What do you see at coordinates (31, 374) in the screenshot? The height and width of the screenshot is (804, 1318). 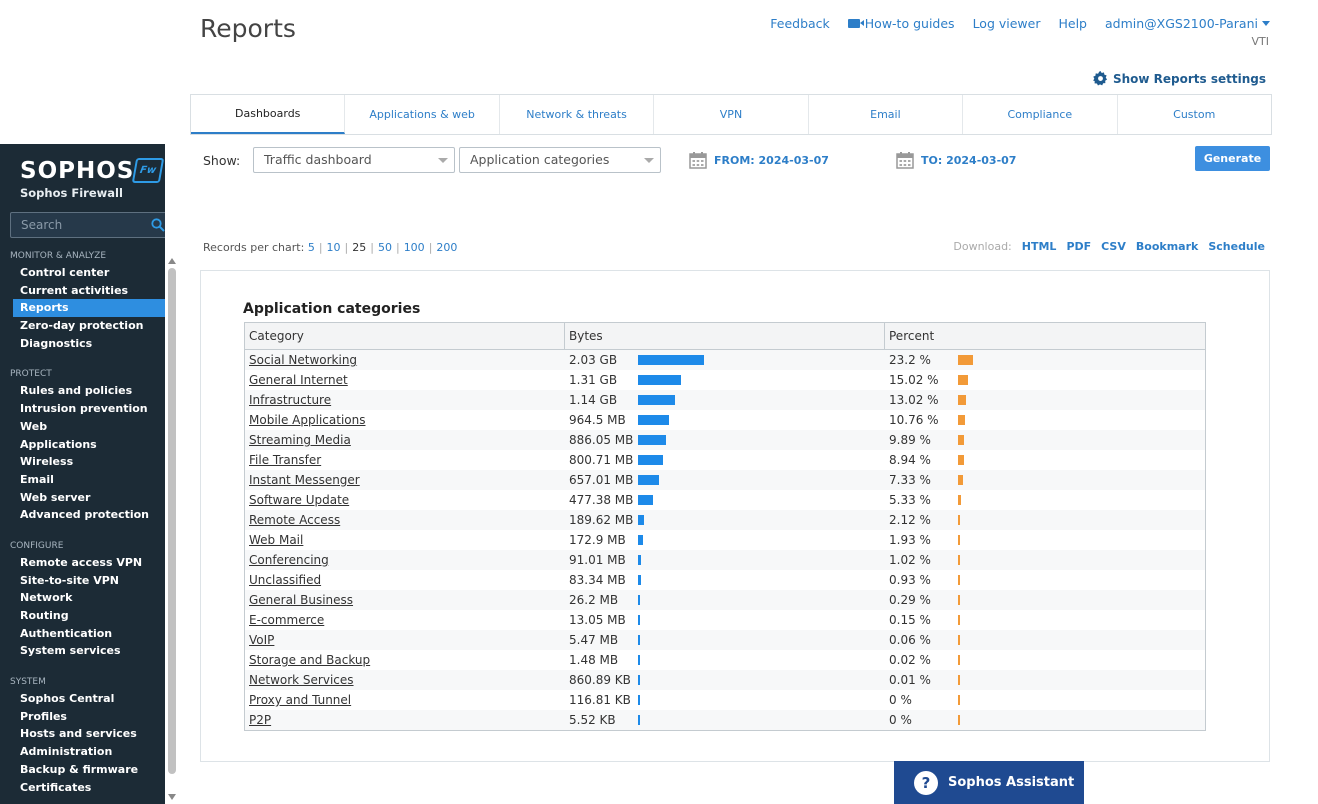 I see `nav-section-protect: PROTECT` at bounding box center [31, 374].